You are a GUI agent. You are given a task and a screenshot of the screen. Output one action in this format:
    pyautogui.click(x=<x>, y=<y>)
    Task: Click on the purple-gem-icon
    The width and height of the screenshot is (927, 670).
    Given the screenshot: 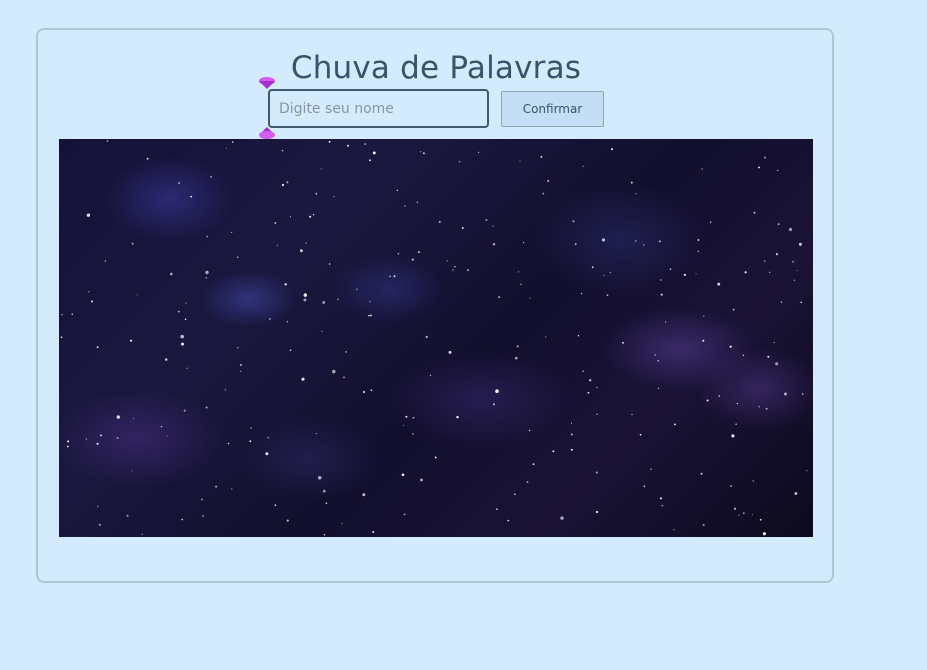 What is the action you would take?
    pyautogui.click(x=267, y=133)
    